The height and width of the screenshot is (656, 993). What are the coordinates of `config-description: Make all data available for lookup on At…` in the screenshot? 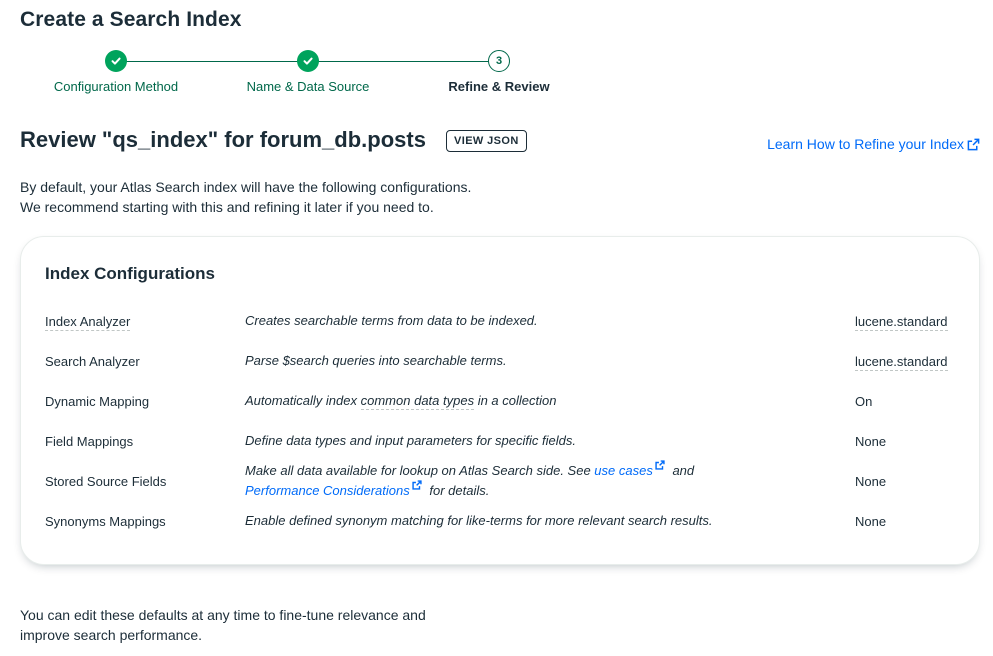 It's located at (470, 480).